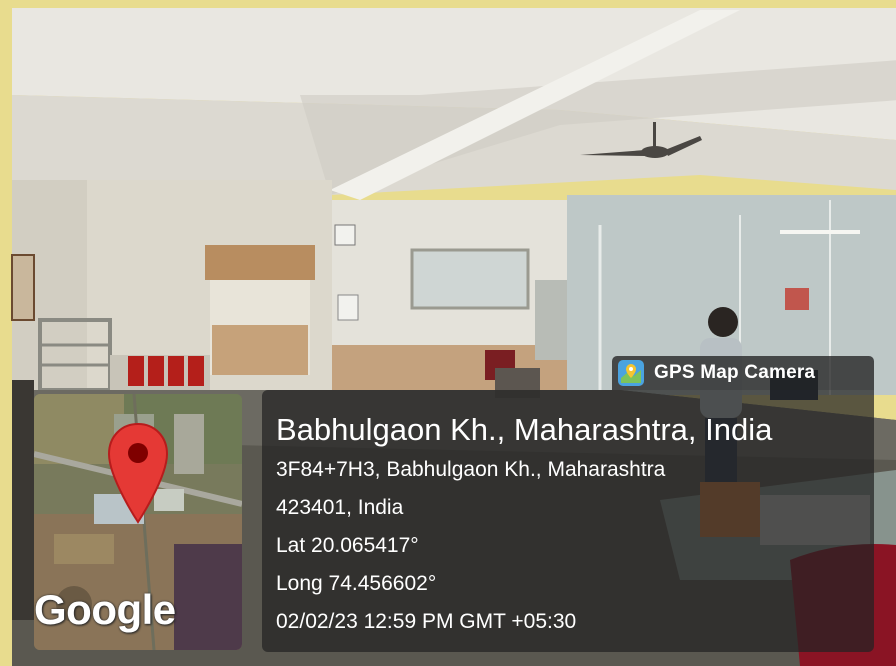  Describe the element at coordinates (471, 469) in the screenshot. I see `address-line-1: 3F84+7H3, Babhulgaon Kh., Maharashtra` at that location.